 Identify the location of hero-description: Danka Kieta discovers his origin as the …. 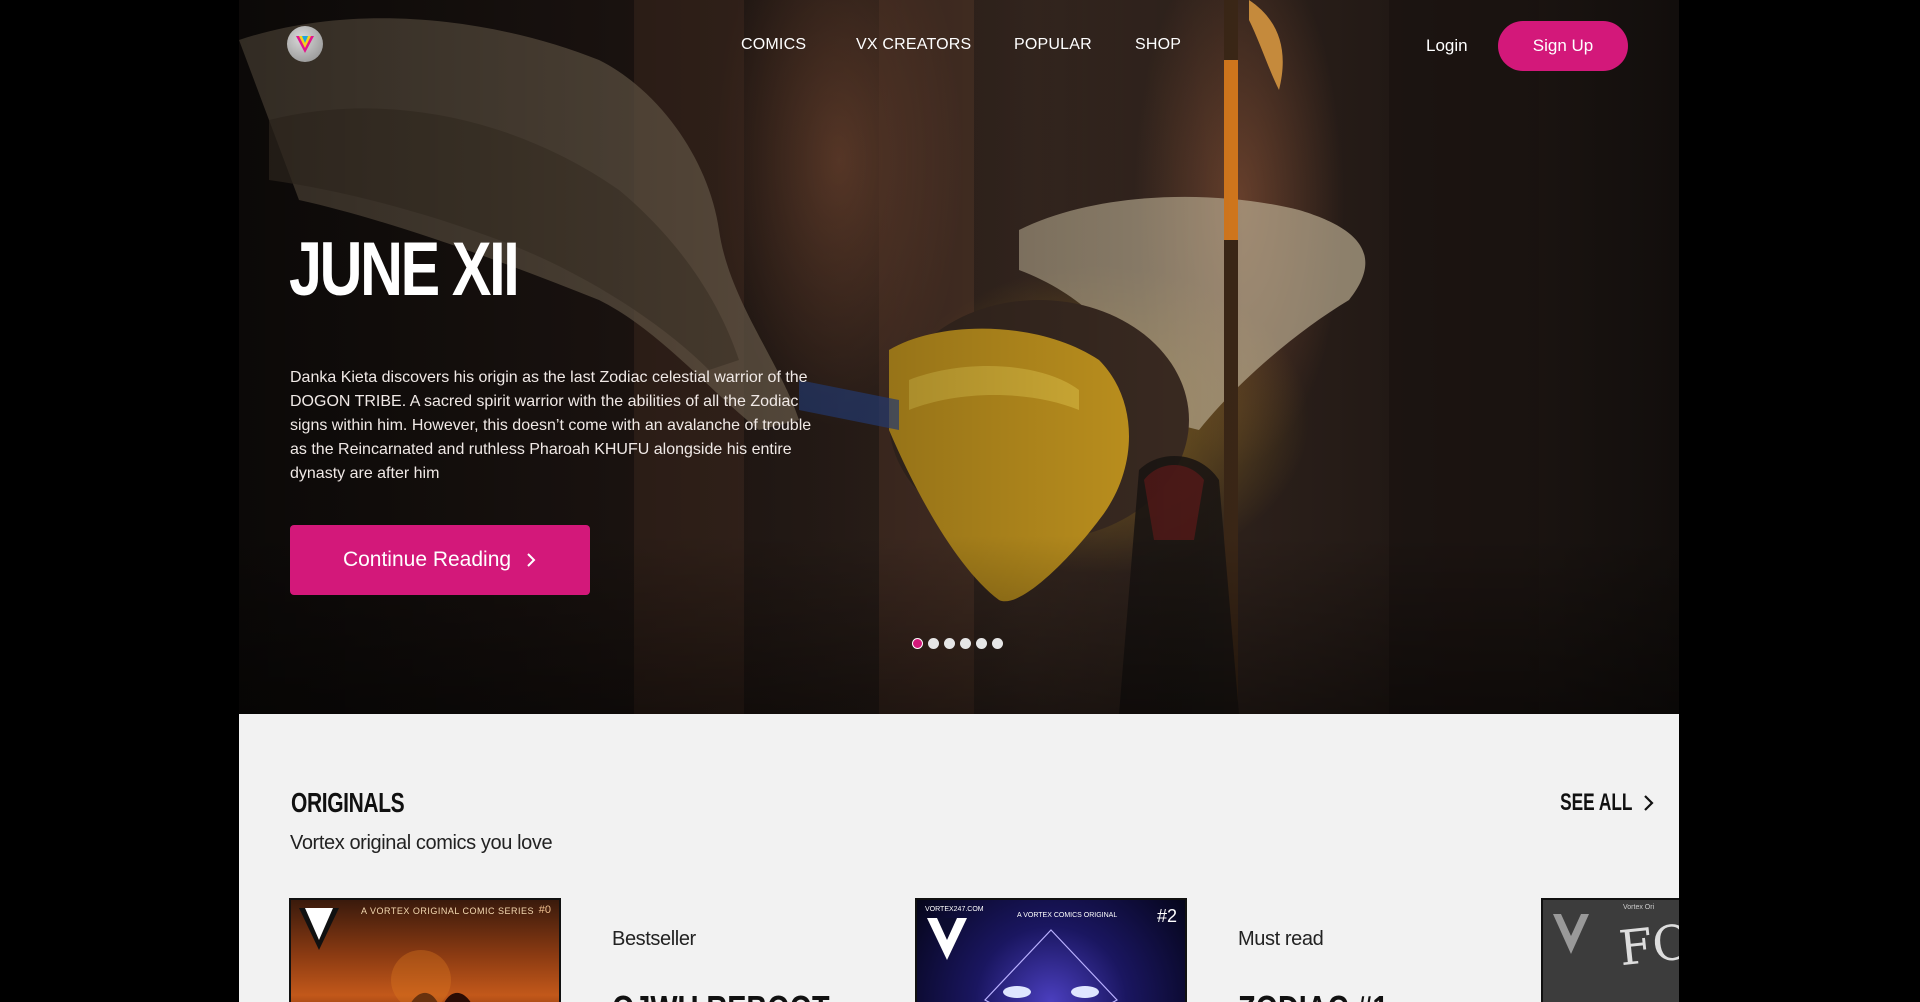
(551, 425).